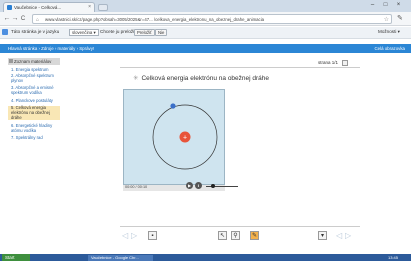 The width and height of the screenshot is (411, 261). I want to click on maximize-button: □, so click(385, 5).